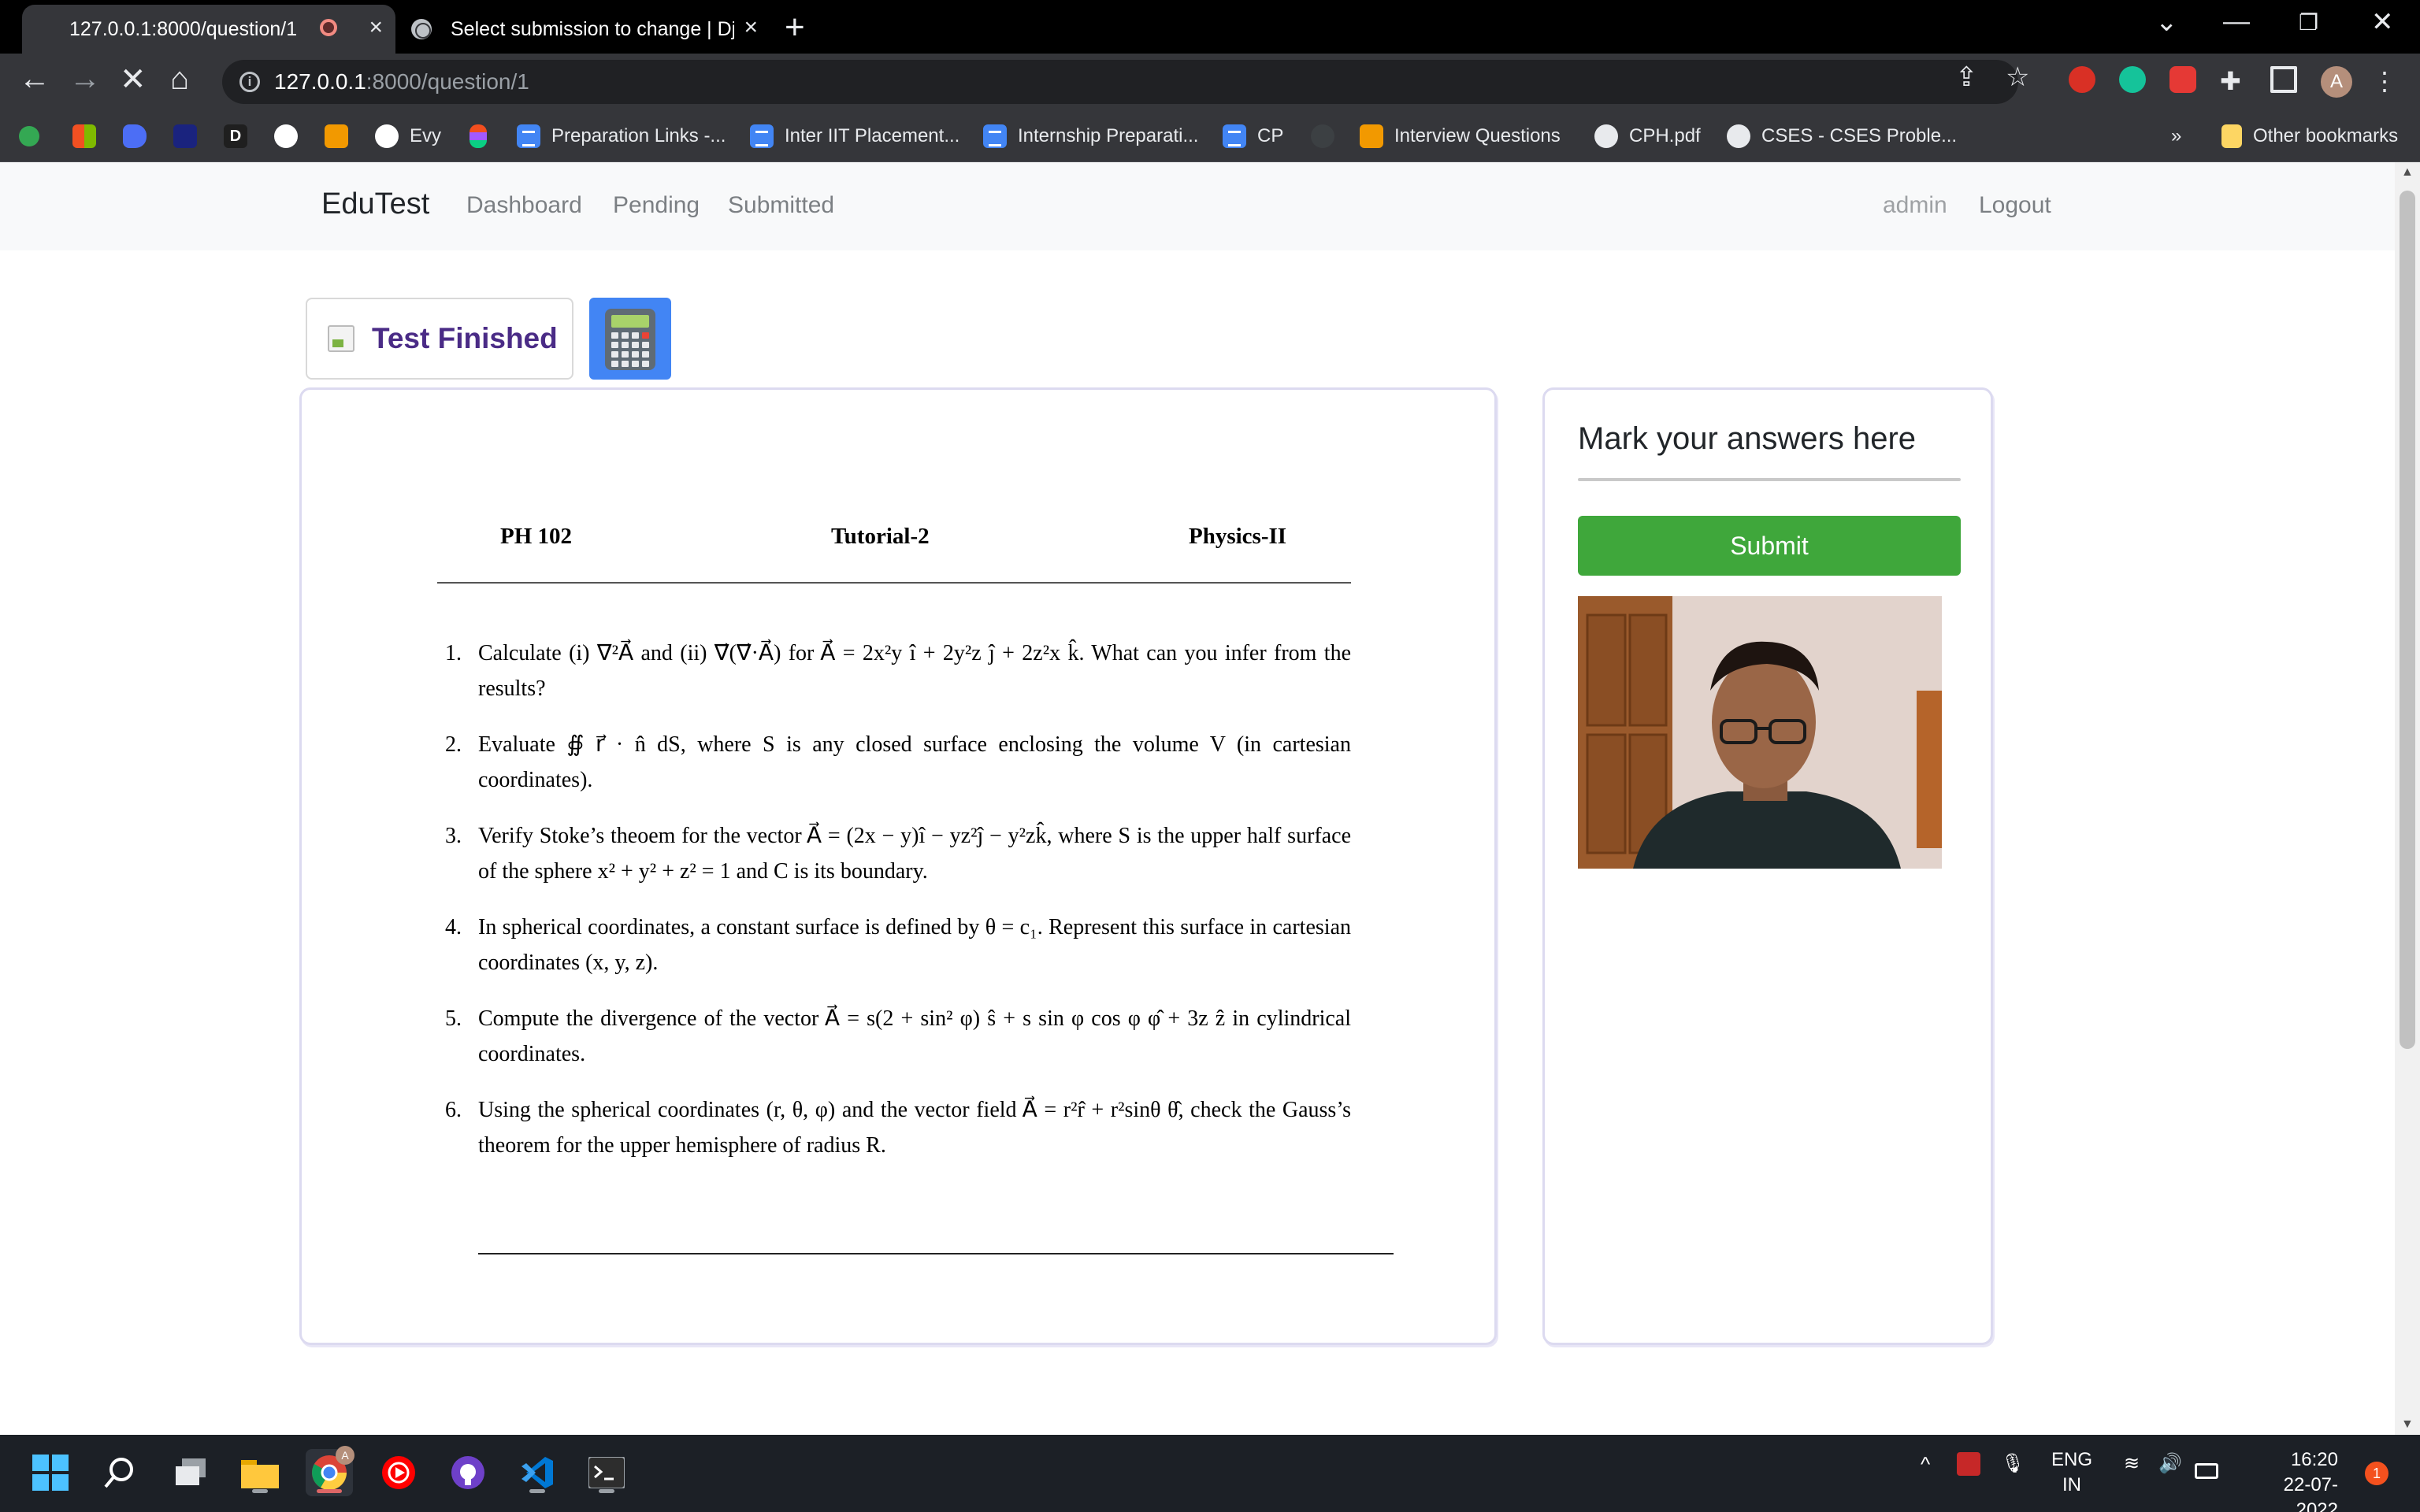  I want to click on tab-title: 127.0.0.1:8000/question/1, so click(183, 28).